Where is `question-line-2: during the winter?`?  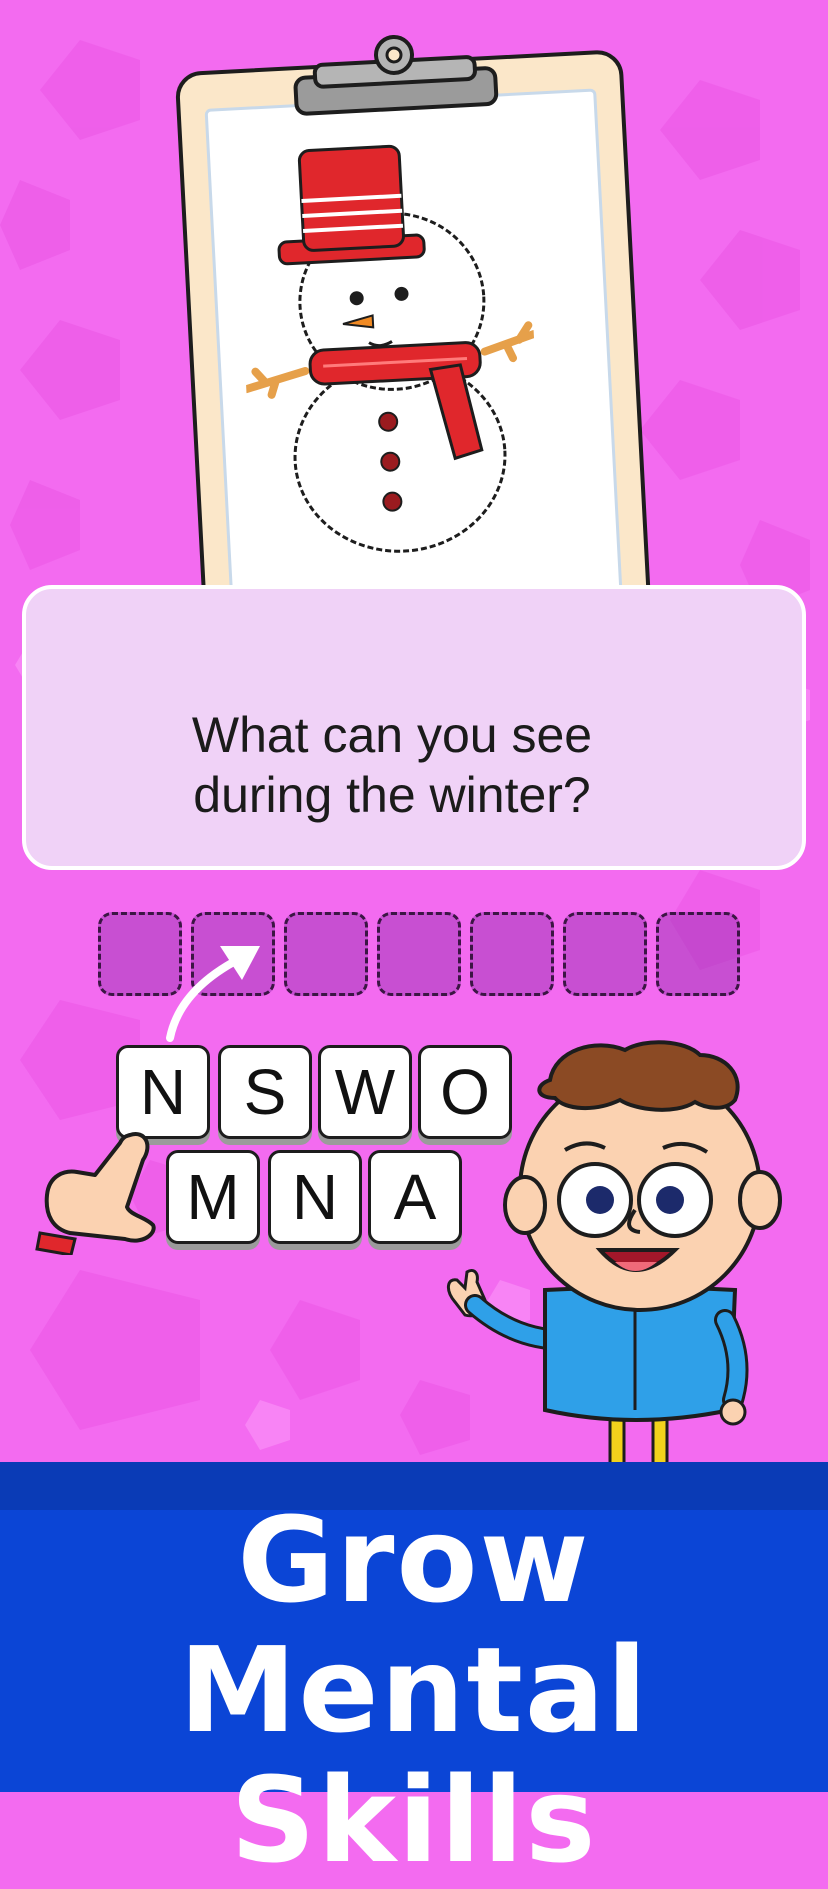
question-line-2: during the winter? is located at coordinates (392, 795).